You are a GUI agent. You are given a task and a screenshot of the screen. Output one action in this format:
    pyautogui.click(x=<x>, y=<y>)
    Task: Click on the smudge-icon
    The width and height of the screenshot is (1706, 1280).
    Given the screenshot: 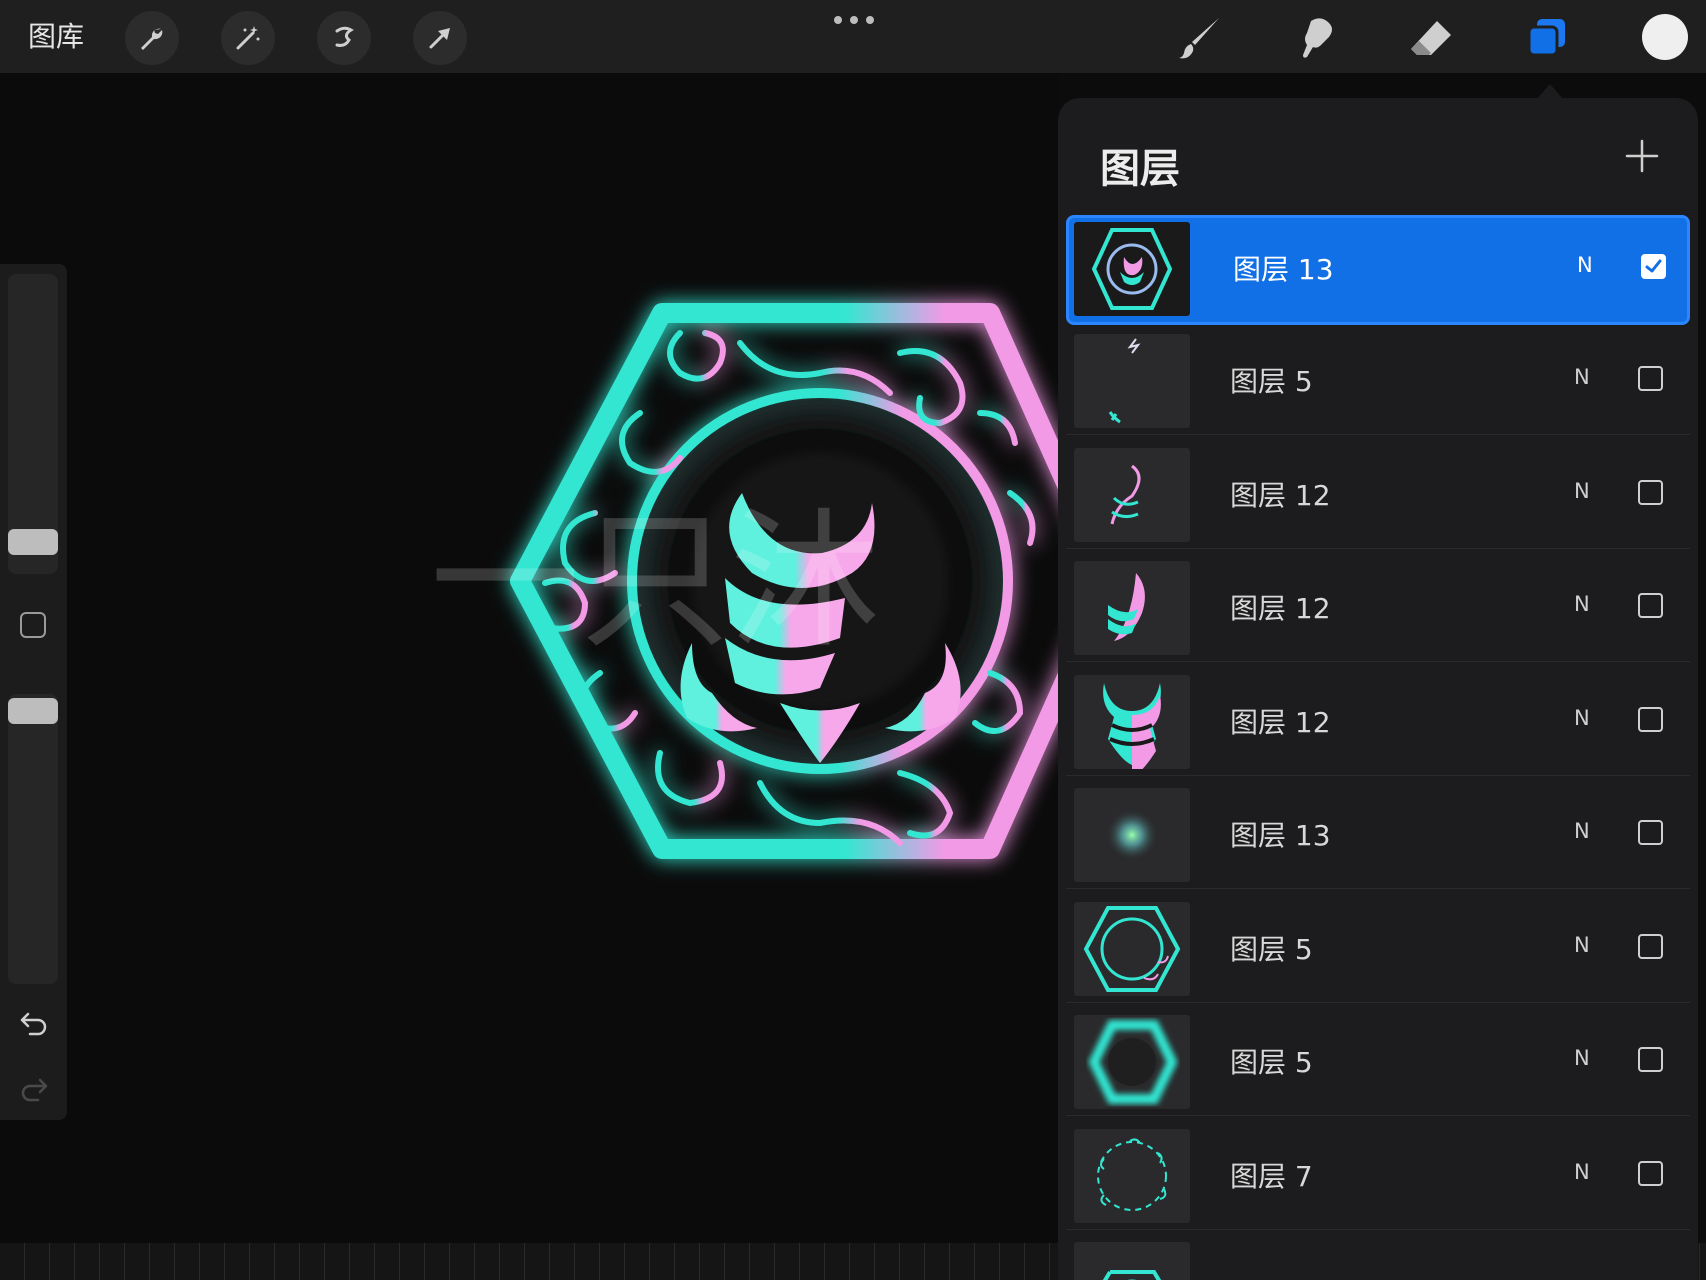 What is the action you would take?
    pyautogui.click(x=1316, y=38)
    